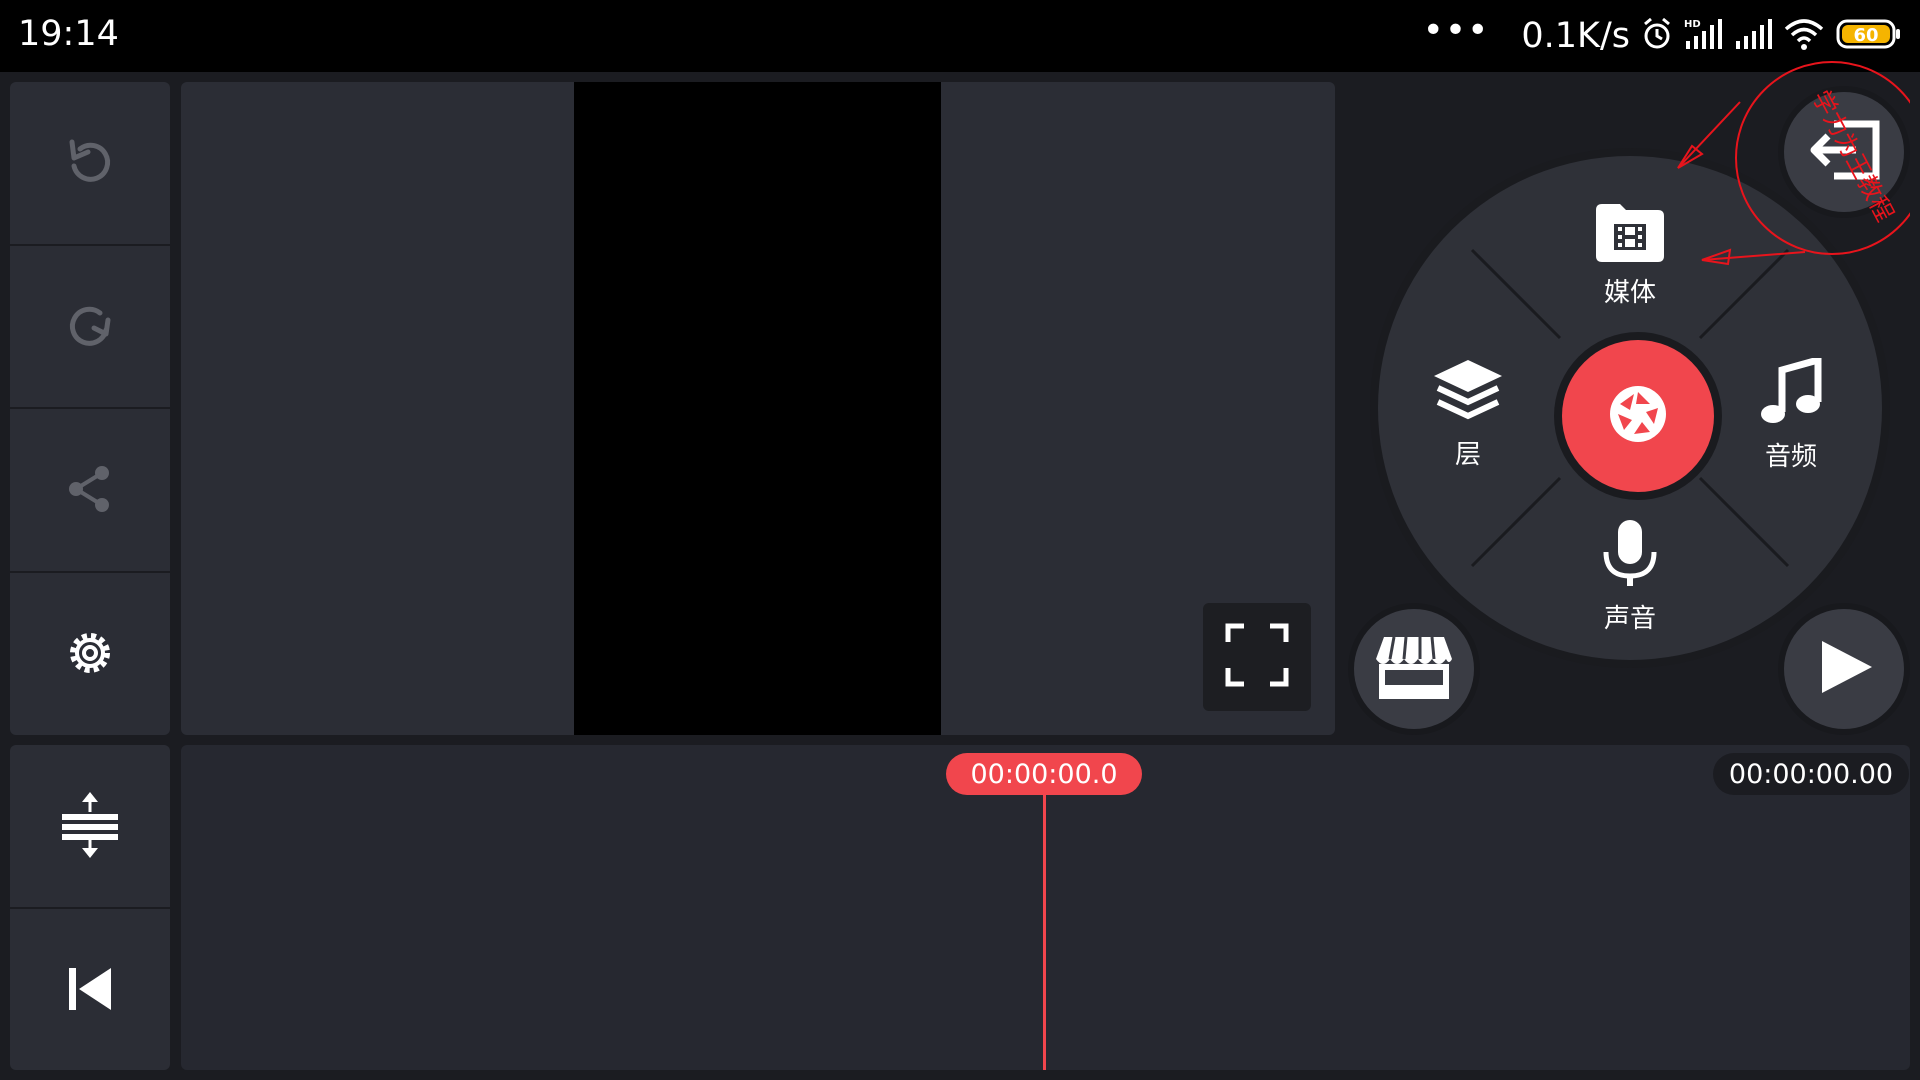 The image size is (1920, 1080). I want to click on media-button: 媒体, so click(1630, 255).